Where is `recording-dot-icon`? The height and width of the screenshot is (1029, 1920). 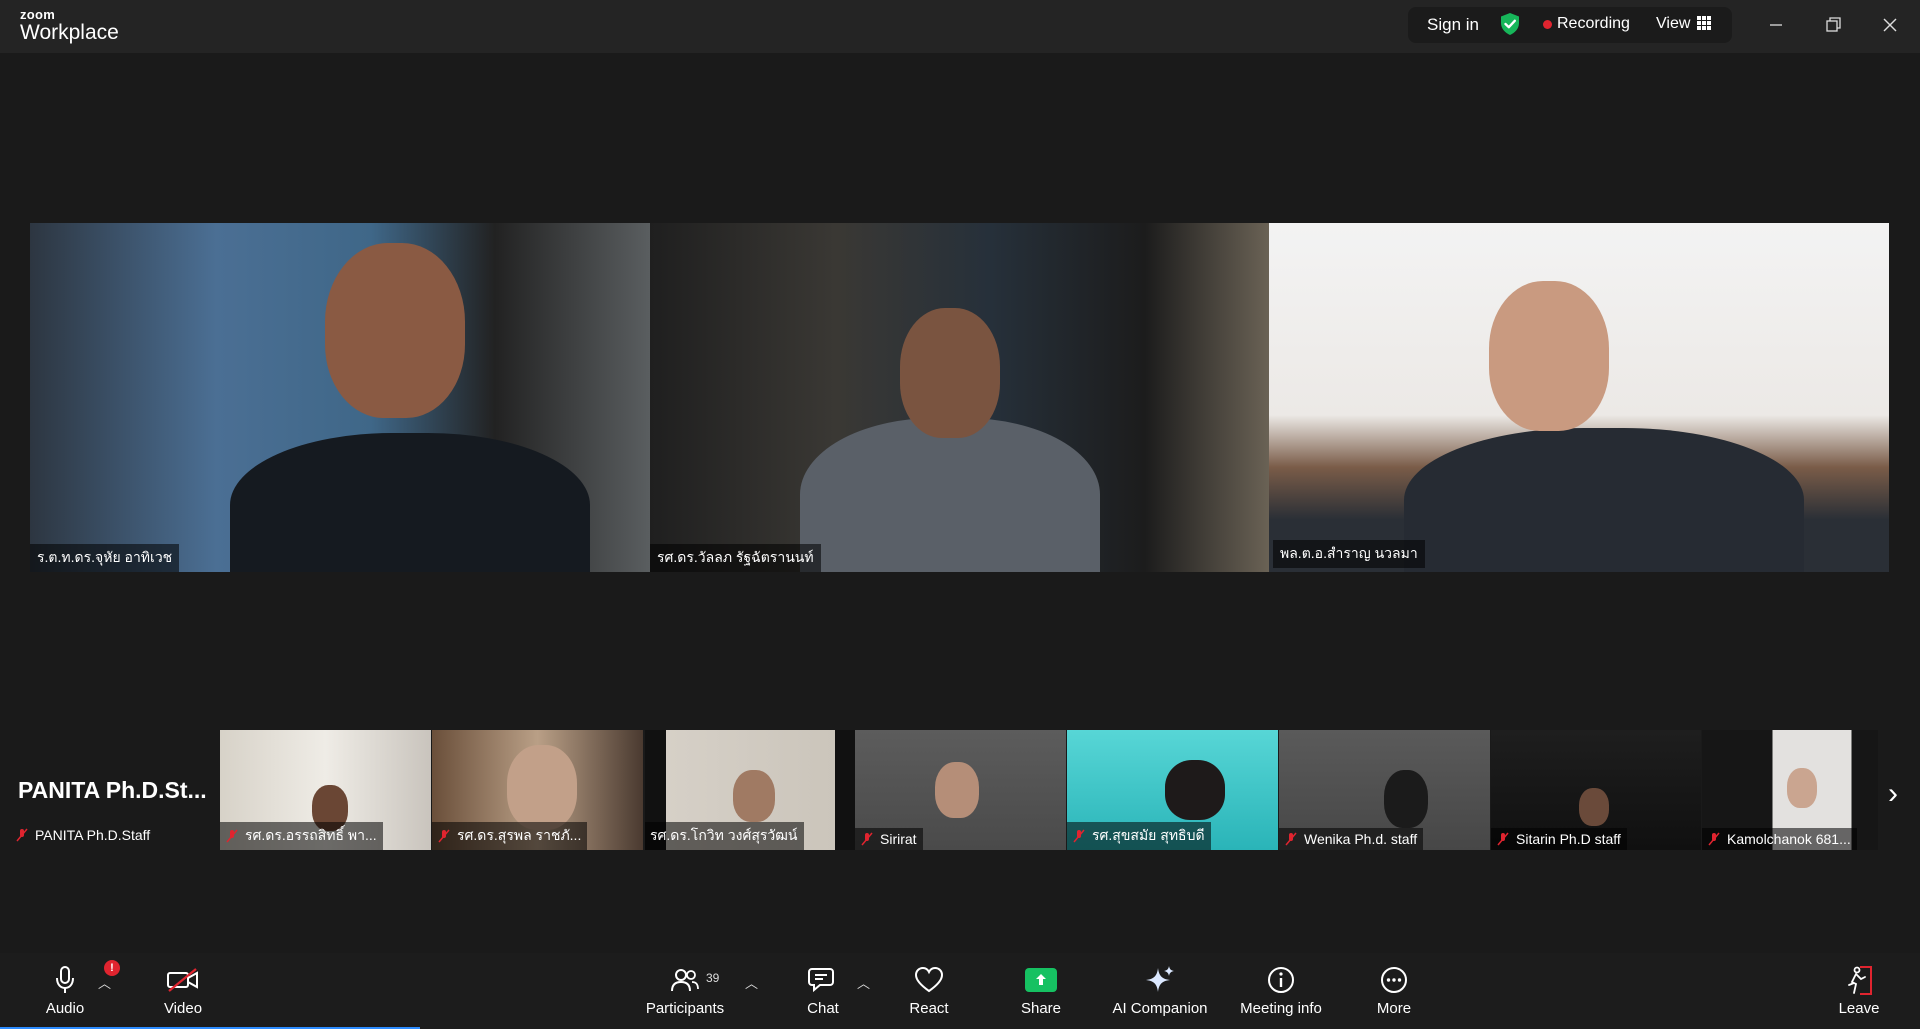
recording-dot-icon is located at coordinates (1547, 24).